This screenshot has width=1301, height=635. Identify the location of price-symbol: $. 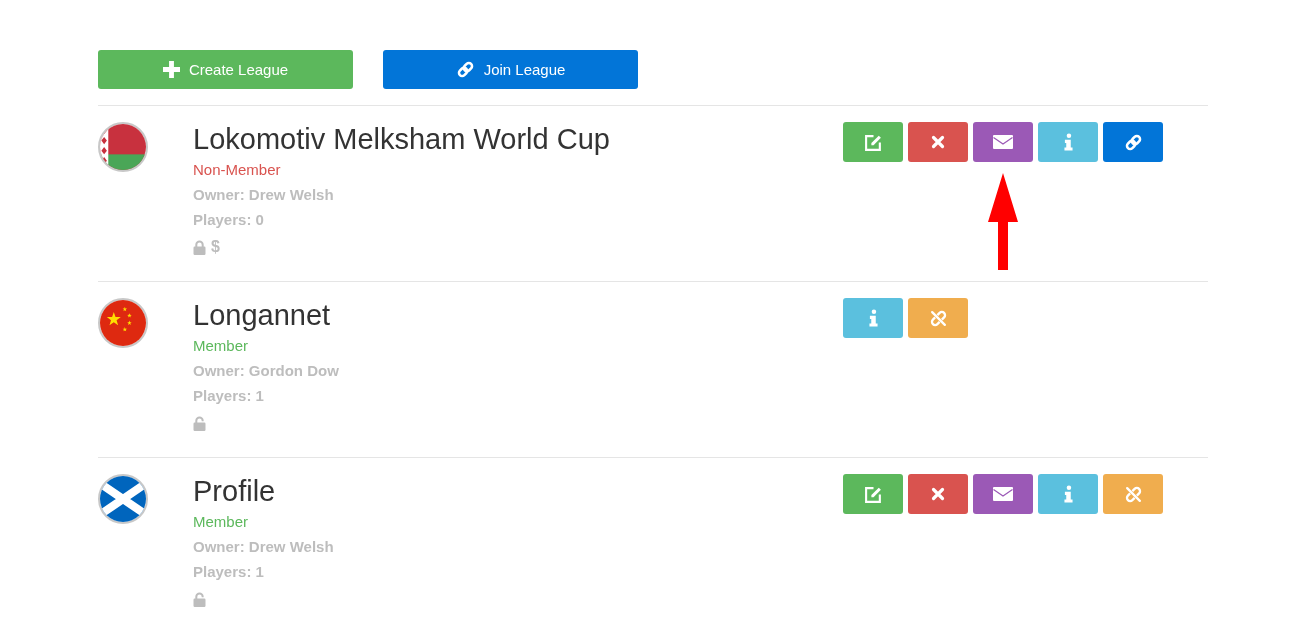
(215, 247).